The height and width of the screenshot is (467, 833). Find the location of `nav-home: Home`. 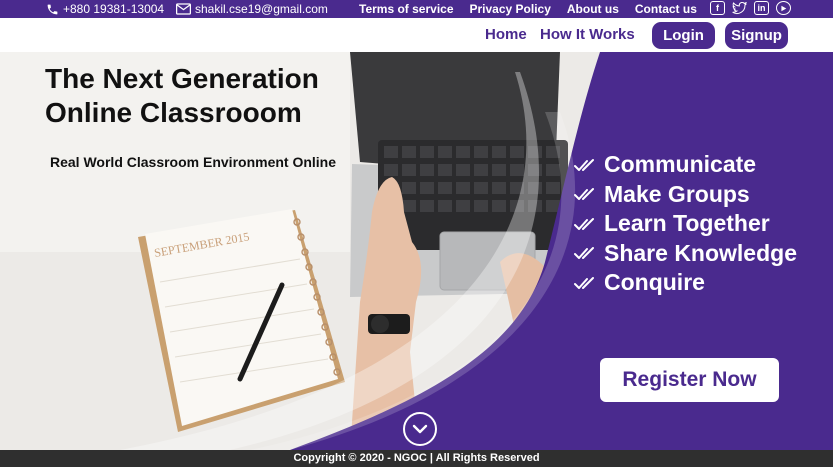

nav-home: Home is located at coordinates (506, 34).